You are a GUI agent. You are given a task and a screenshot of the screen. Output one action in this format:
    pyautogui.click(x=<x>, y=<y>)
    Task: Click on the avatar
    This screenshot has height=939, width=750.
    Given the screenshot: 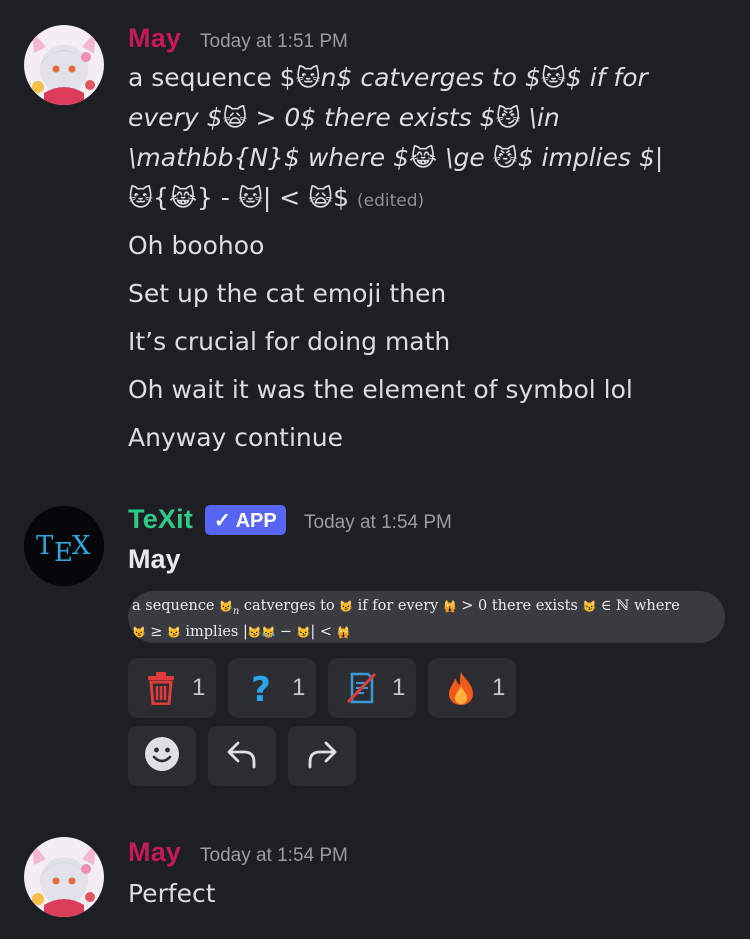 What is the action you would take?
    pyautogui.click(x=64, y=877)
    